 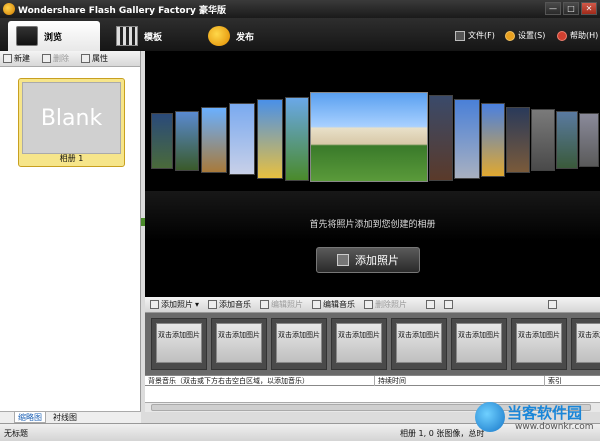 What do you see at coordinates (30, 417) in the screenshot?
I see `tab-thumbnails: 缩略图` at bounding box center [30, 417].